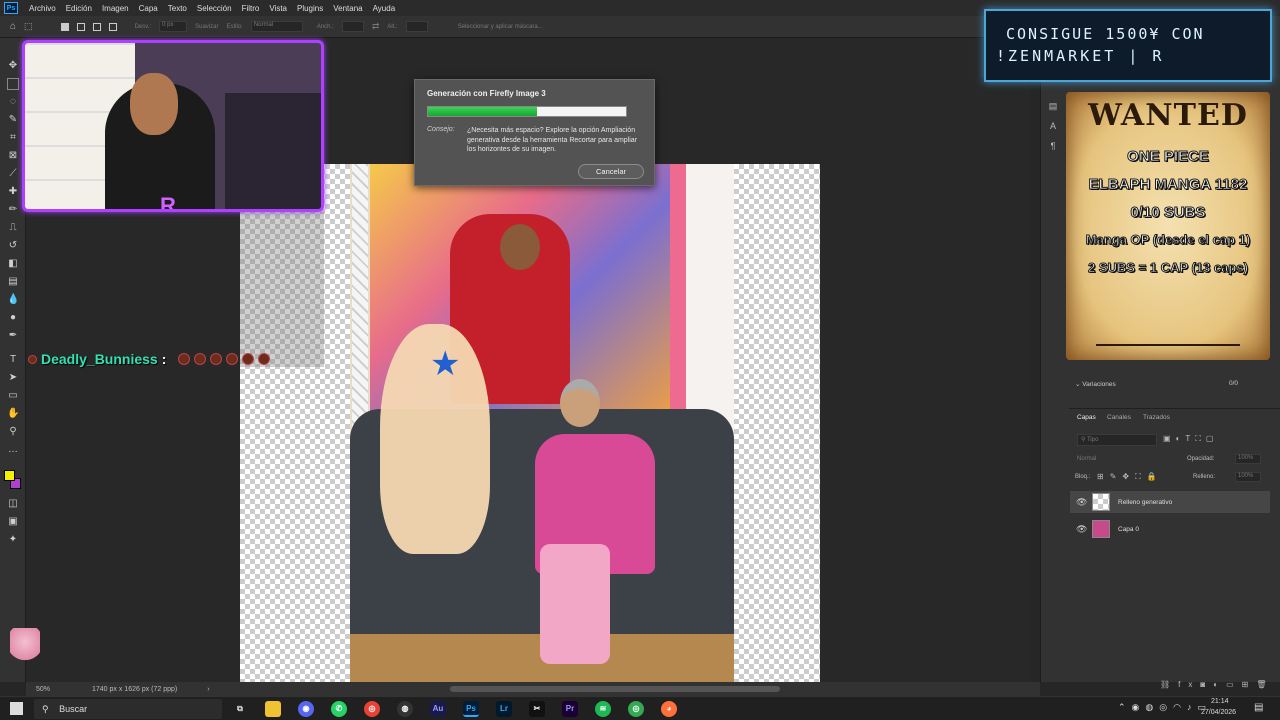 The width and height of the screenshot is (1280, 720). What do you see at coordinates (384, 8) in the screenshot?
I see `menu-ayuda: Ayuda` at bounding box center [384, 8].